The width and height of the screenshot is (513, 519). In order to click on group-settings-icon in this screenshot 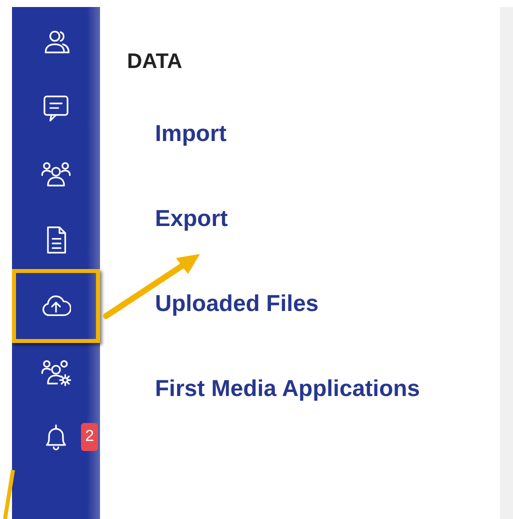, I will do `click(56, 372)`.